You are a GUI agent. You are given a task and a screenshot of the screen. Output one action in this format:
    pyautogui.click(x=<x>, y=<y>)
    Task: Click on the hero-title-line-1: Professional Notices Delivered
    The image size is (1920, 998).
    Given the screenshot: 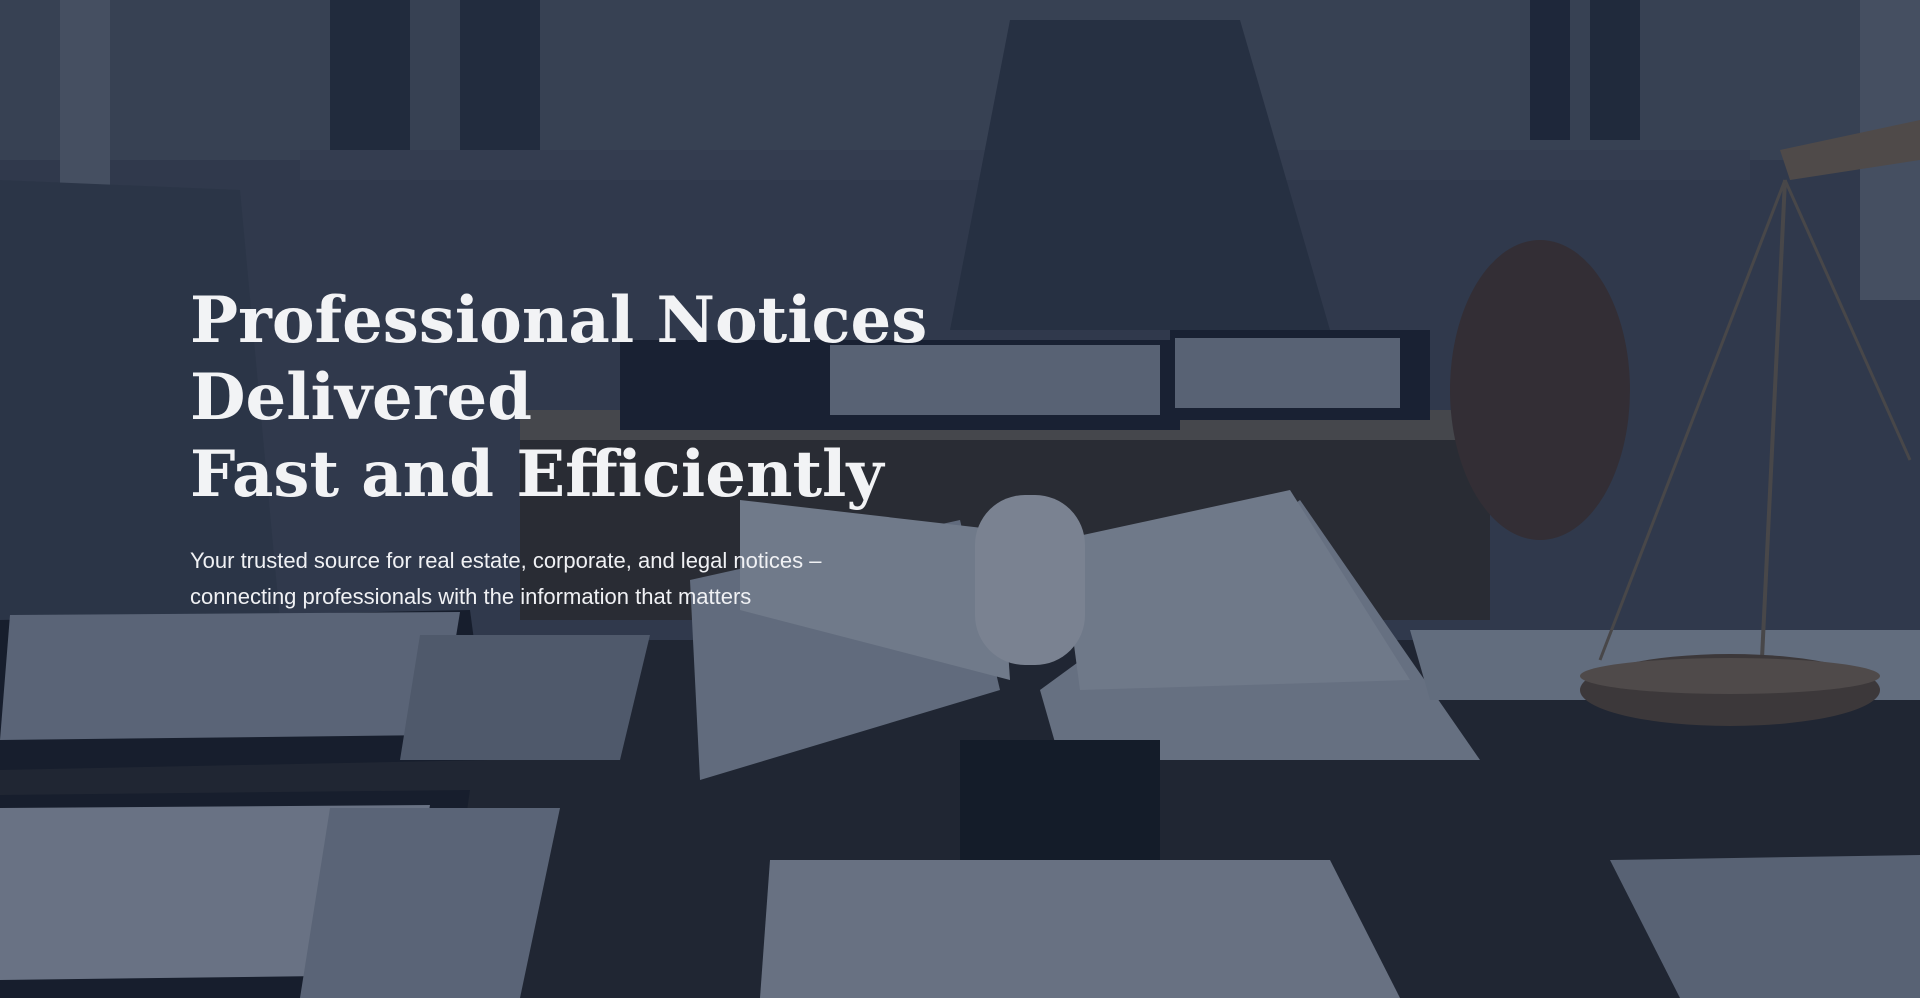 What is the action you would take?
    pyautogui.click(x=559, y=359)
    